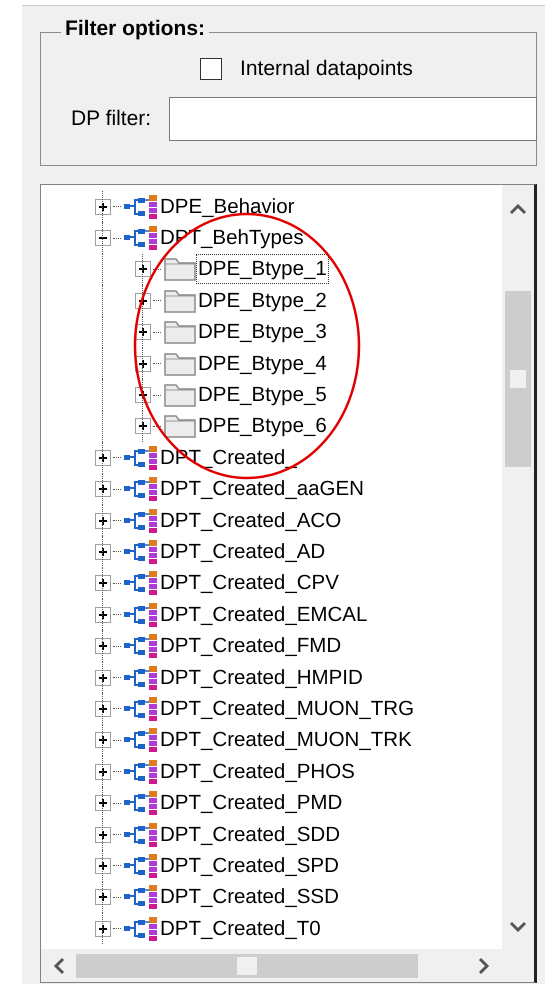 This screenshot has height=984, width=545. What do you see at coordinates (518, 209) in the screenshot?
I see `scroll-up-icon` at bounding box center [518, 209].